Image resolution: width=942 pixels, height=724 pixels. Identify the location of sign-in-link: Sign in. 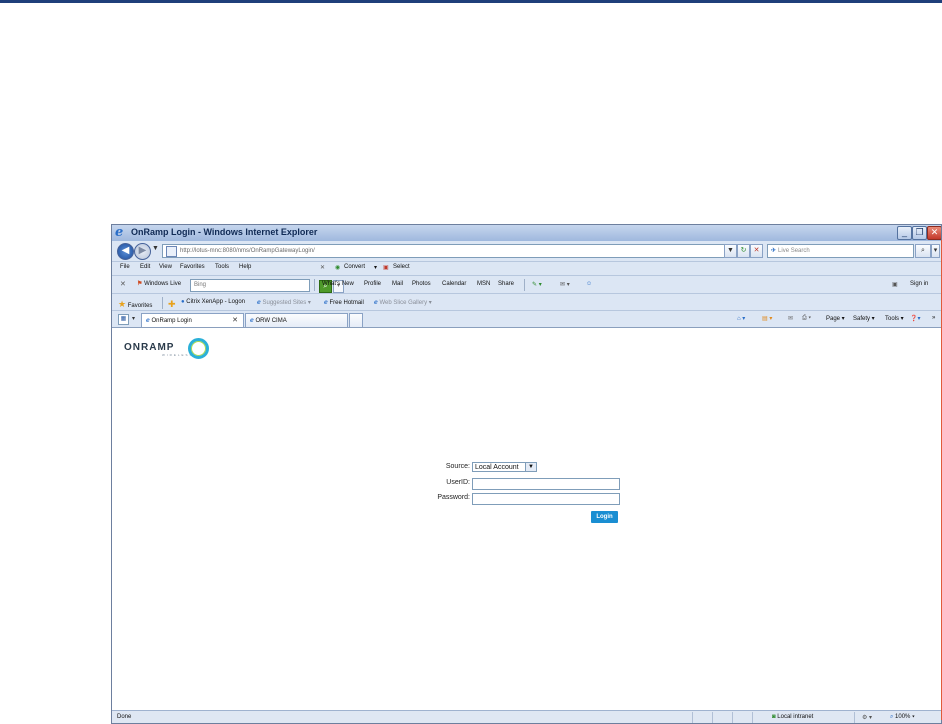
(919, 284).